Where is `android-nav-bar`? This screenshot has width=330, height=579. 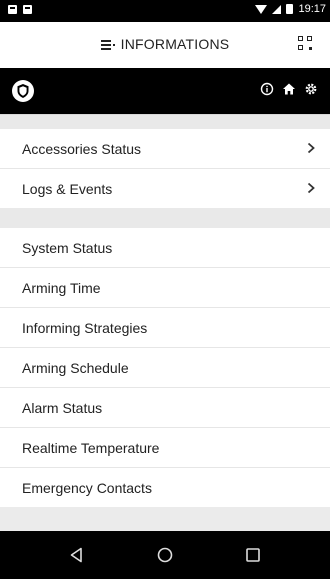 android-nav-bar is located at coordinates (165, 555).